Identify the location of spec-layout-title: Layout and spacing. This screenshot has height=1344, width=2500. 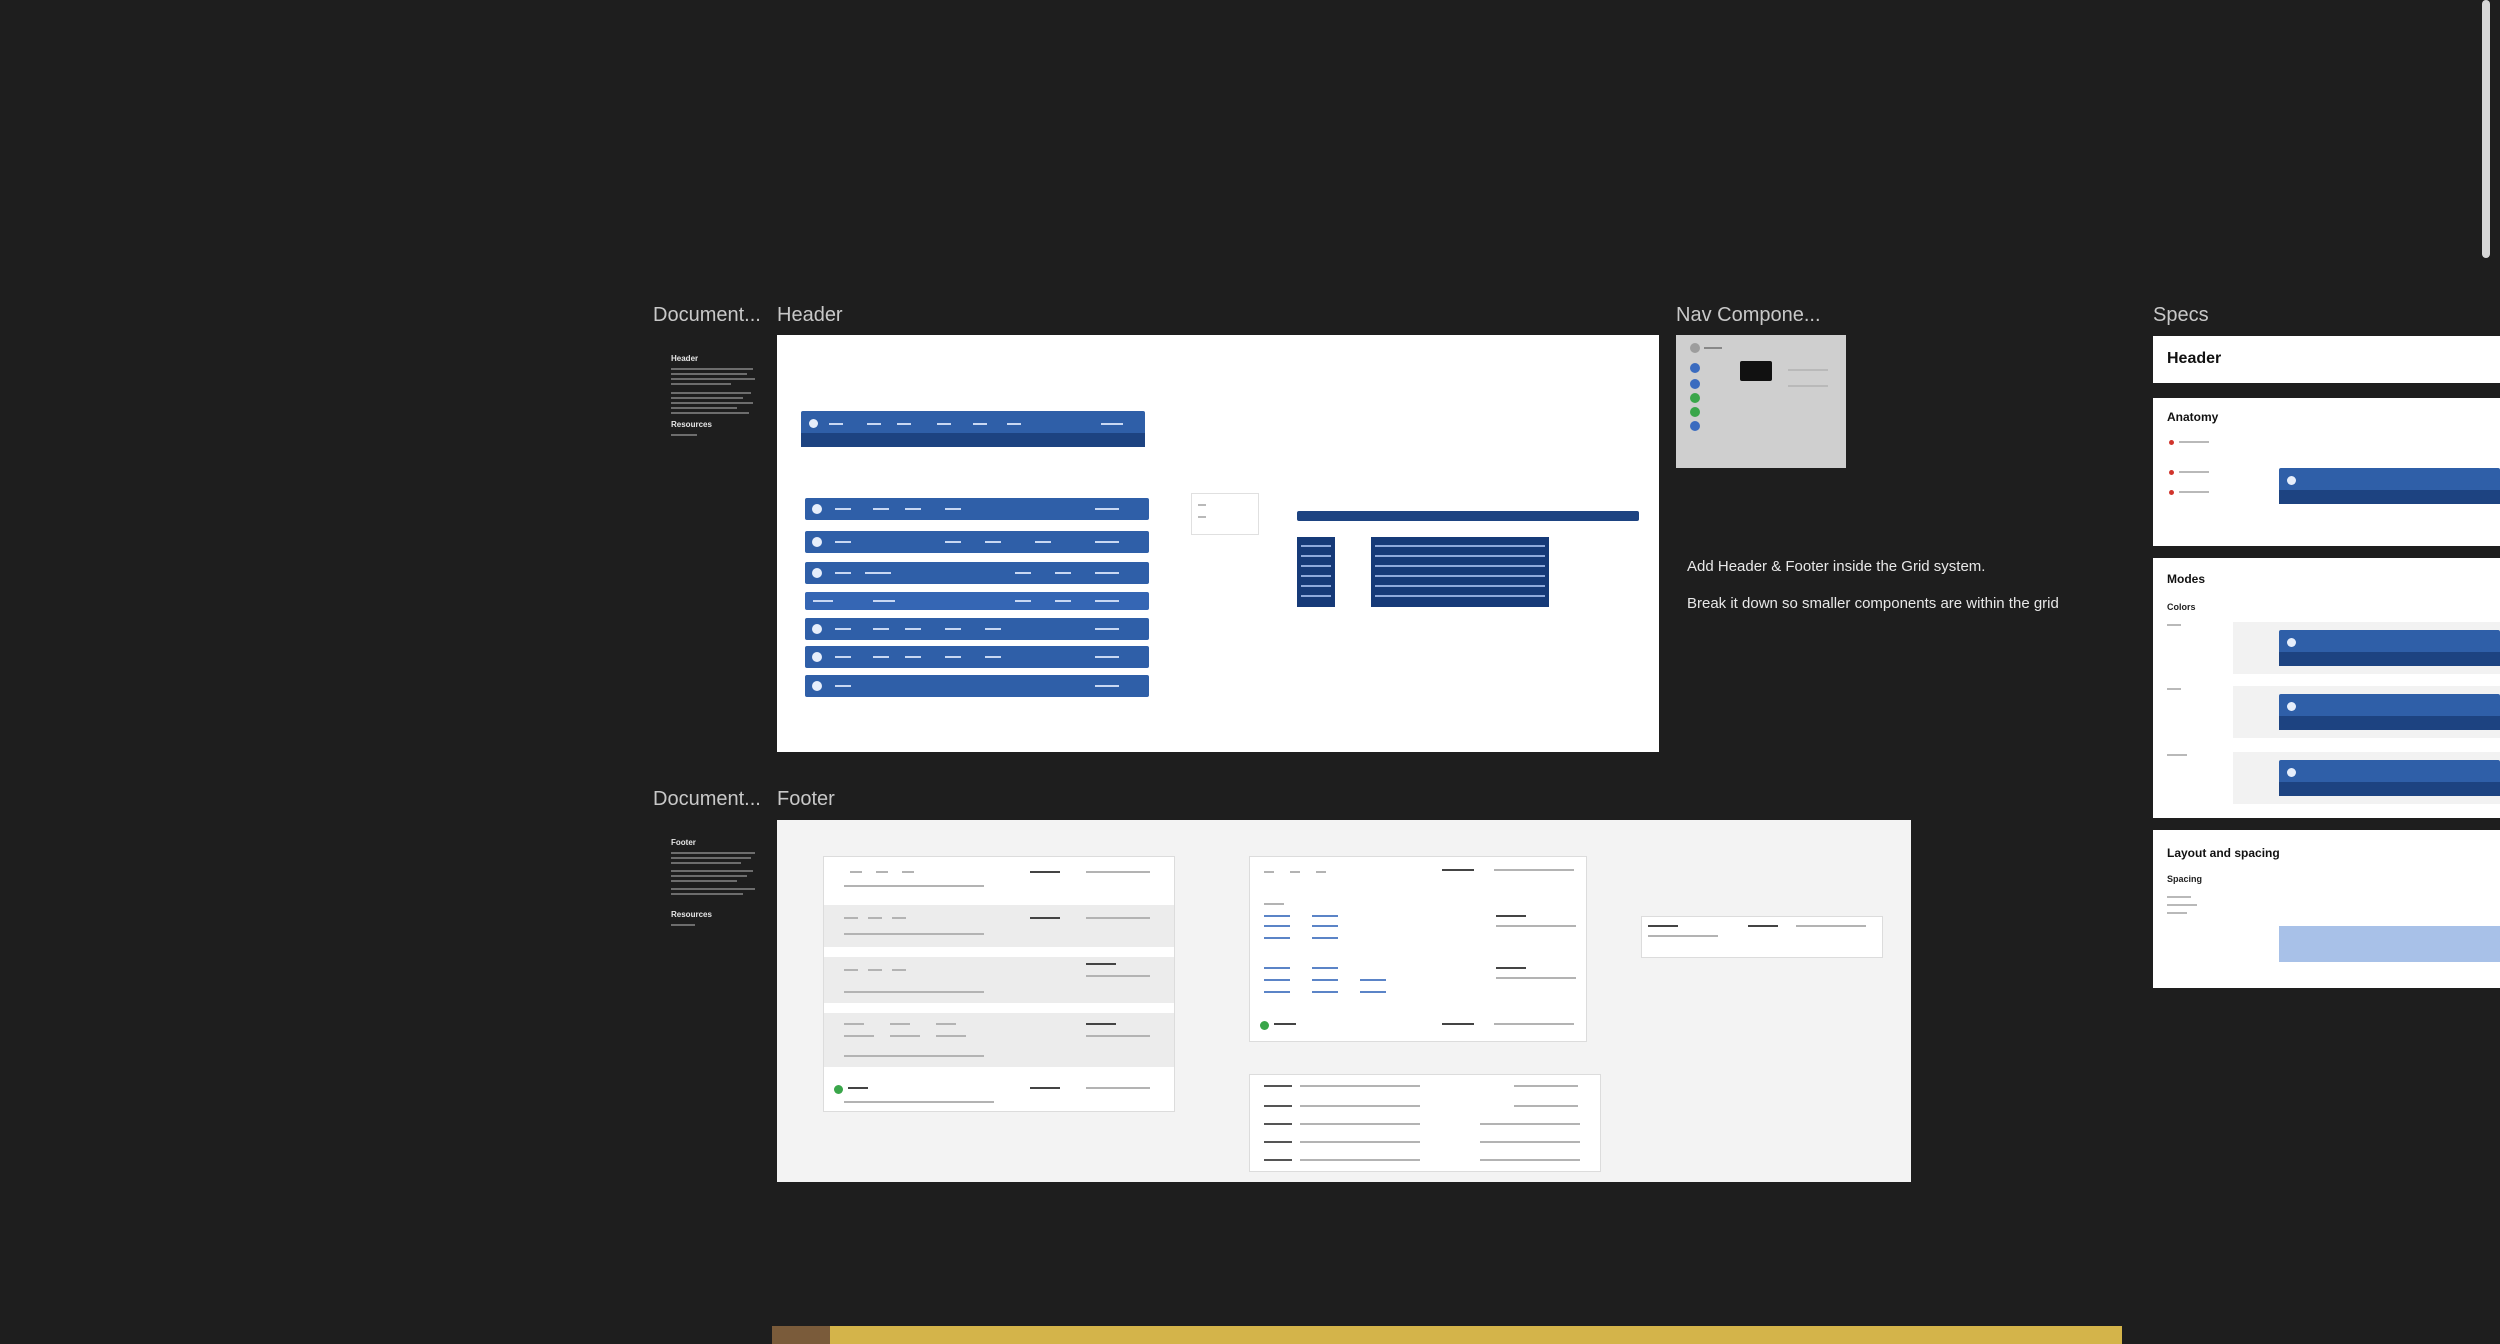
(2223, 853).